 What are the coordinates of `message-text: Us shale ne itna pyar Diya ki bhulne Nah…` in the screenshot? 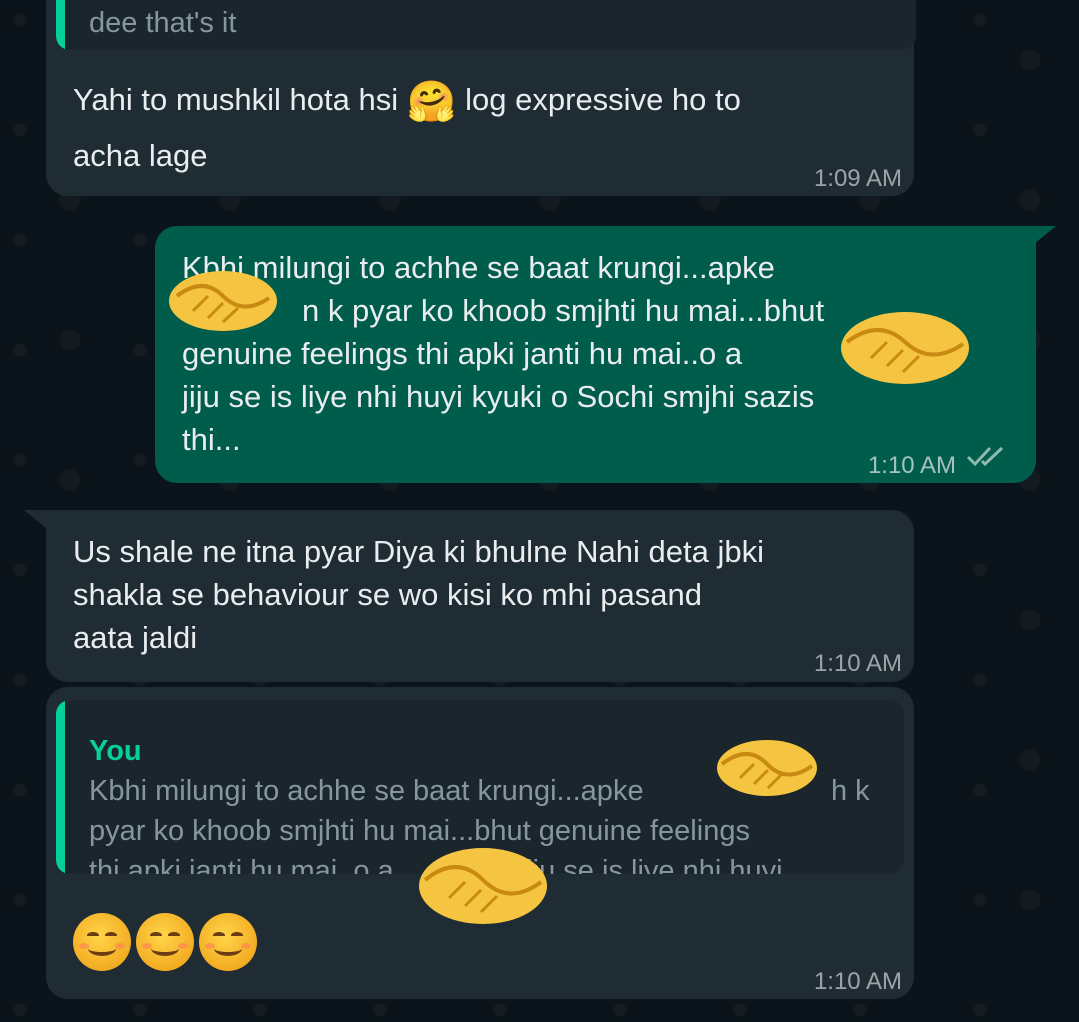 It's located at (418, 594).